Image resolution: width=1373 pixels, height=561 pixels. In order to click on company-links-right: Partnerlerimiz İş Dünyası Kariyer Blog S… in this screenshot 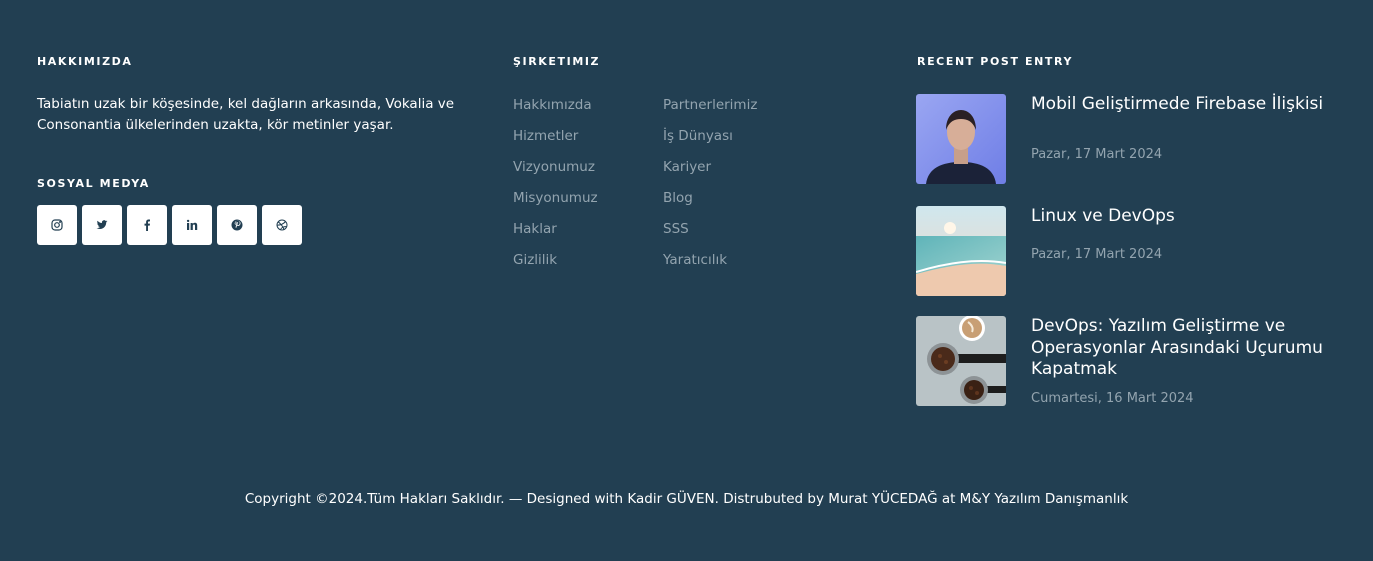, I will do `click(710, 187)`.